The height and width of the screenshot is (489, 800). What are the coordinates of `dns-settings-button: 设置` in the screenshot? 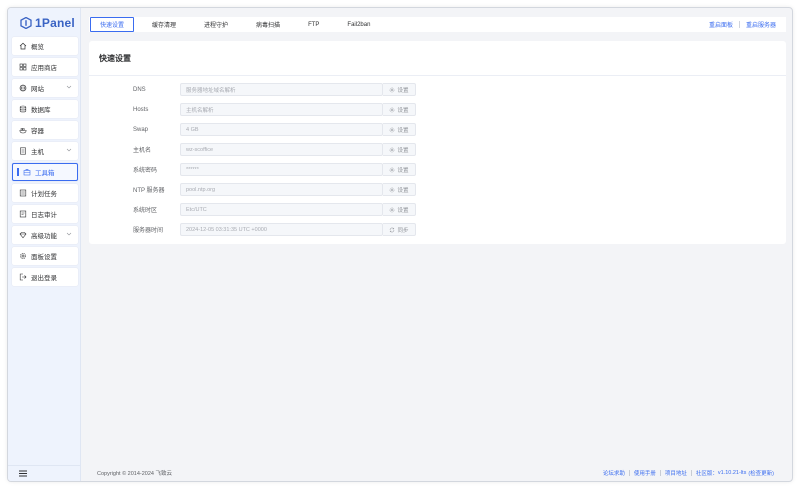 It's located at (399, 89).